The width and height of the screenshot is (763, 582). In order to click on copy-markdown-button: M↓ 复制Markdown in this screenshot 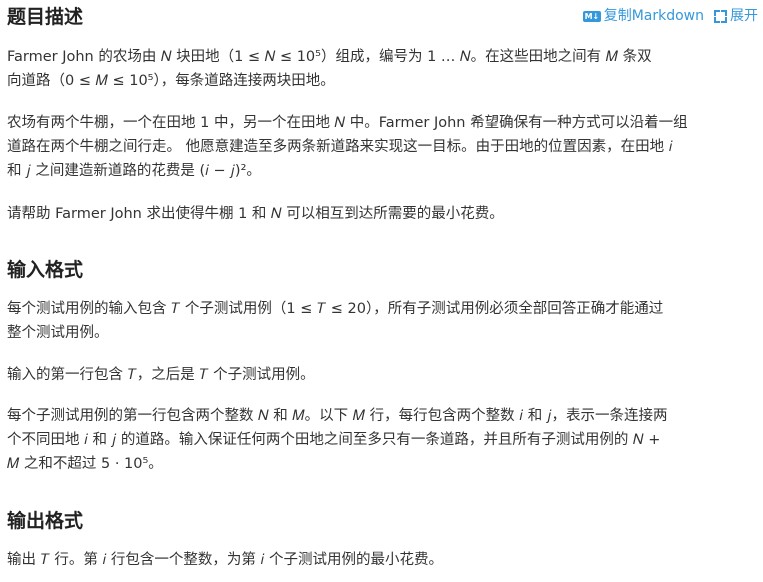, I will do `click(643, 16)`.